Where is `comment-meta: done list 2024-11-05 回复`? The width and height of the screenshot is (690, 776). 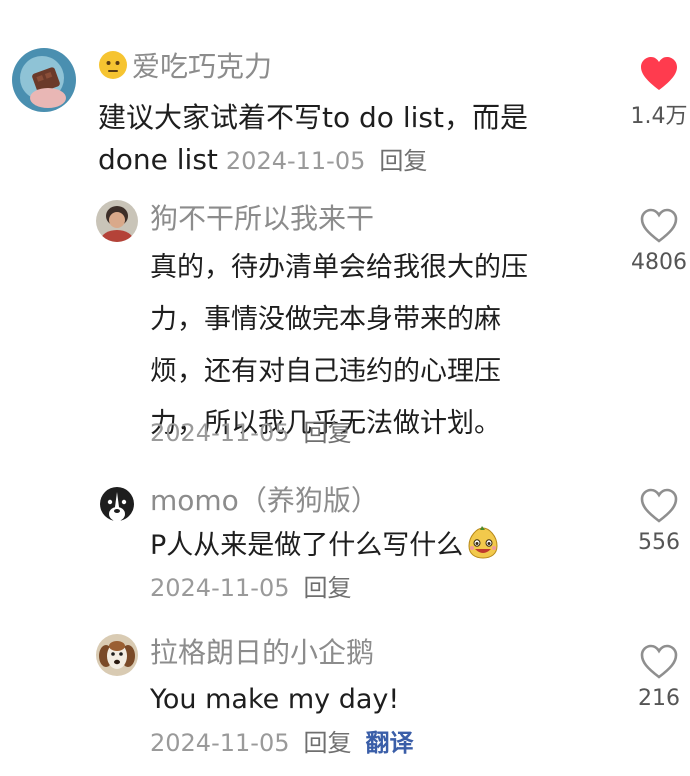
comment-meta: done list 2024-11-05 回复 is located at coordinates (262, 160).